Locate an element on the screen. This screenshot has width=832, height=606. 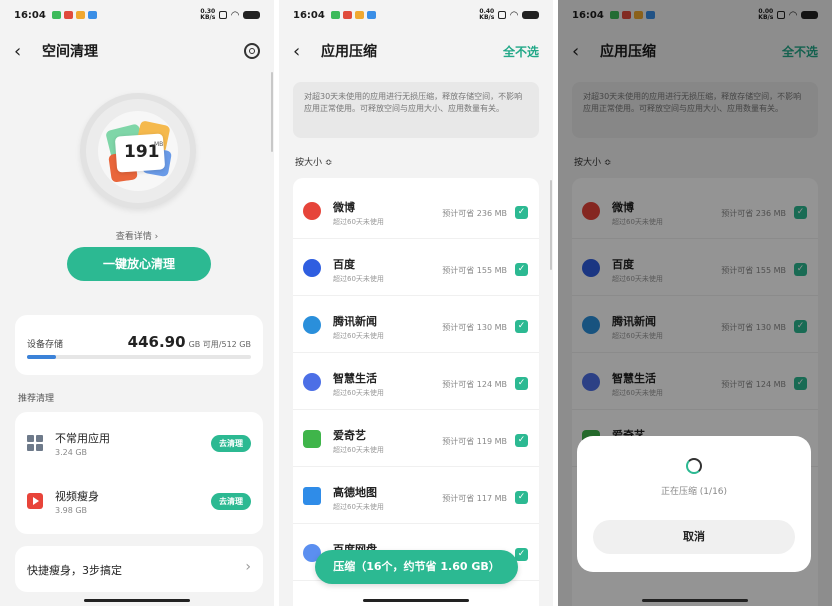
app-row-weibo: 微博 超过60天未使用 预计可省 236 MB ✓ is located at coordinates (416, 210).